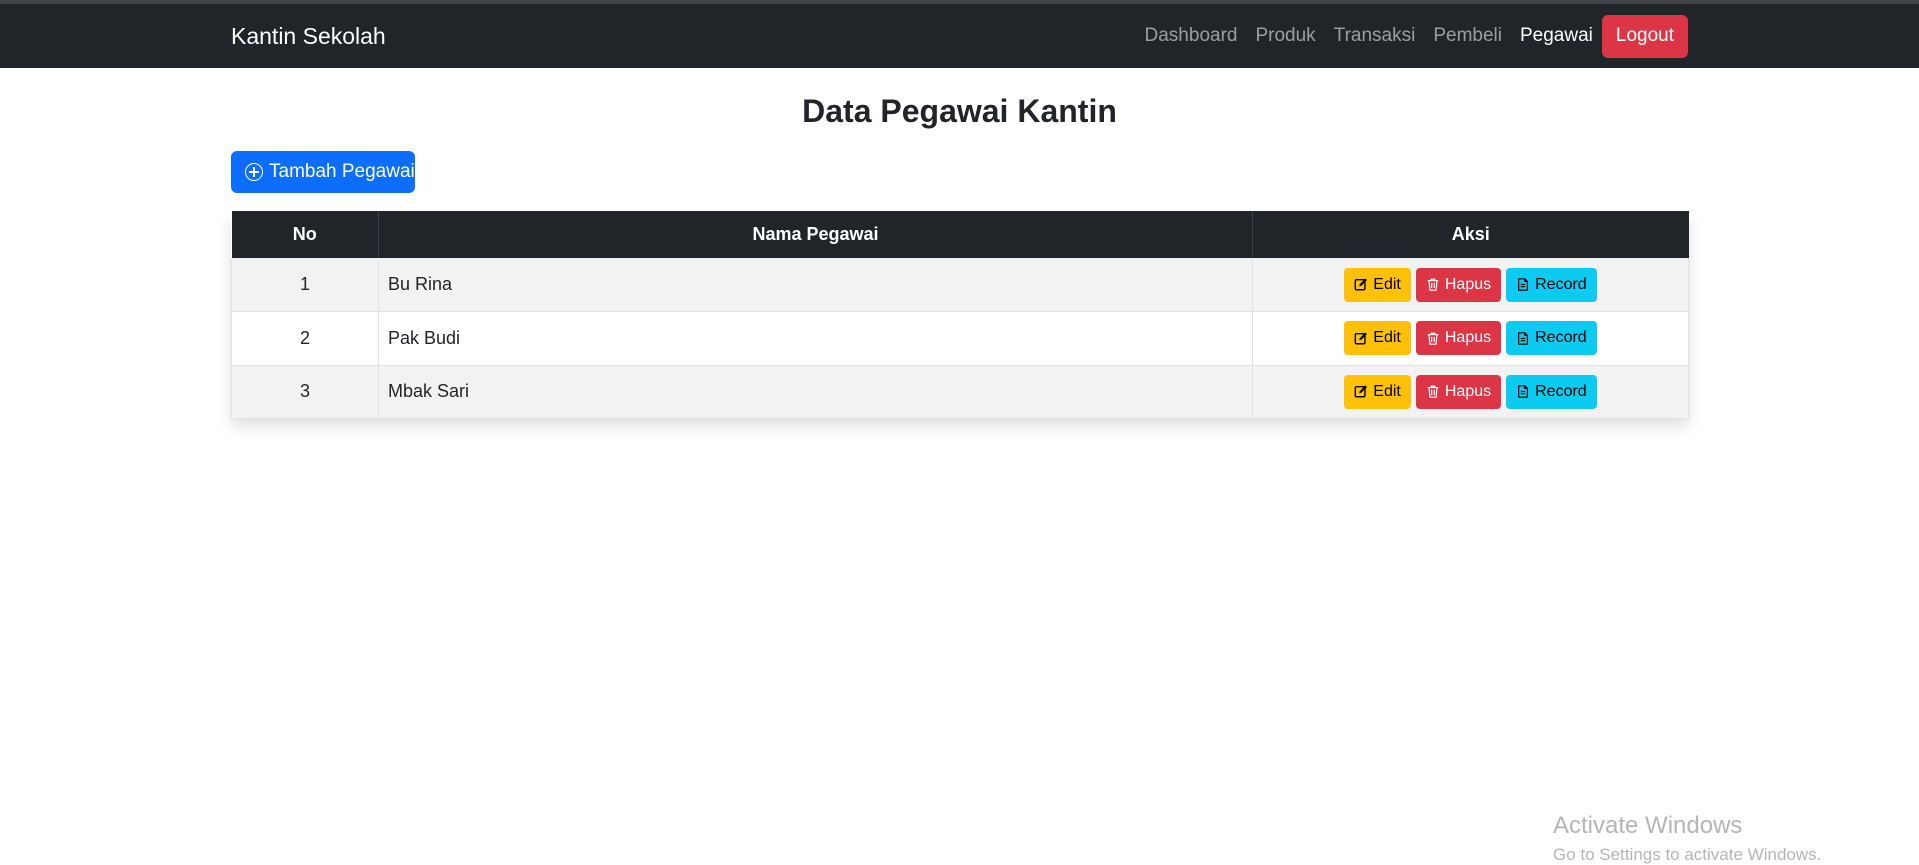 The image size is (1919, 865). What do you see at coordinates (254, 172) in the screenshot?
I see `plus-circle-icon` at bounding box center [254, 172].